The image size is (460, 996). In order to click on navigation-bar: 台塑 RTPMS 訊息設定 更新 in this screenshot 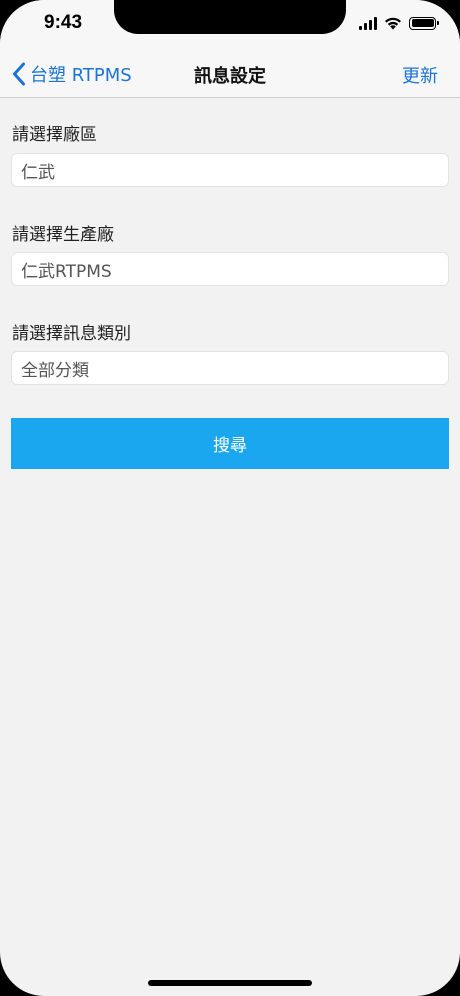, I will do `click(230, 74)`.